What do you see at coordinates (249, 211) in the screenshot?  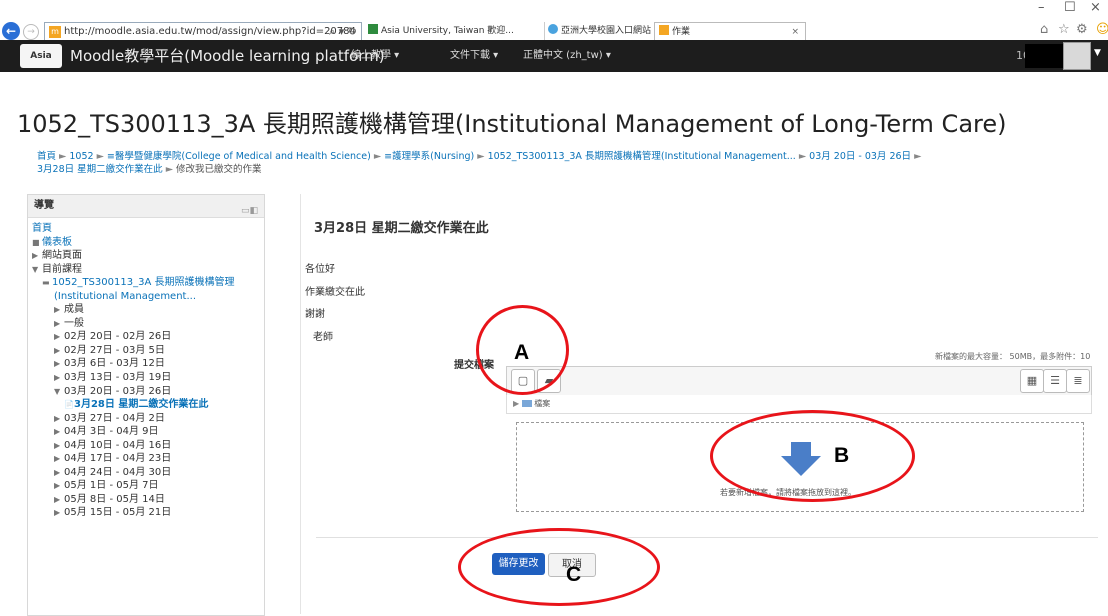 I see `block-controls-icon: ▭◧` at bounding box center [249, 211].